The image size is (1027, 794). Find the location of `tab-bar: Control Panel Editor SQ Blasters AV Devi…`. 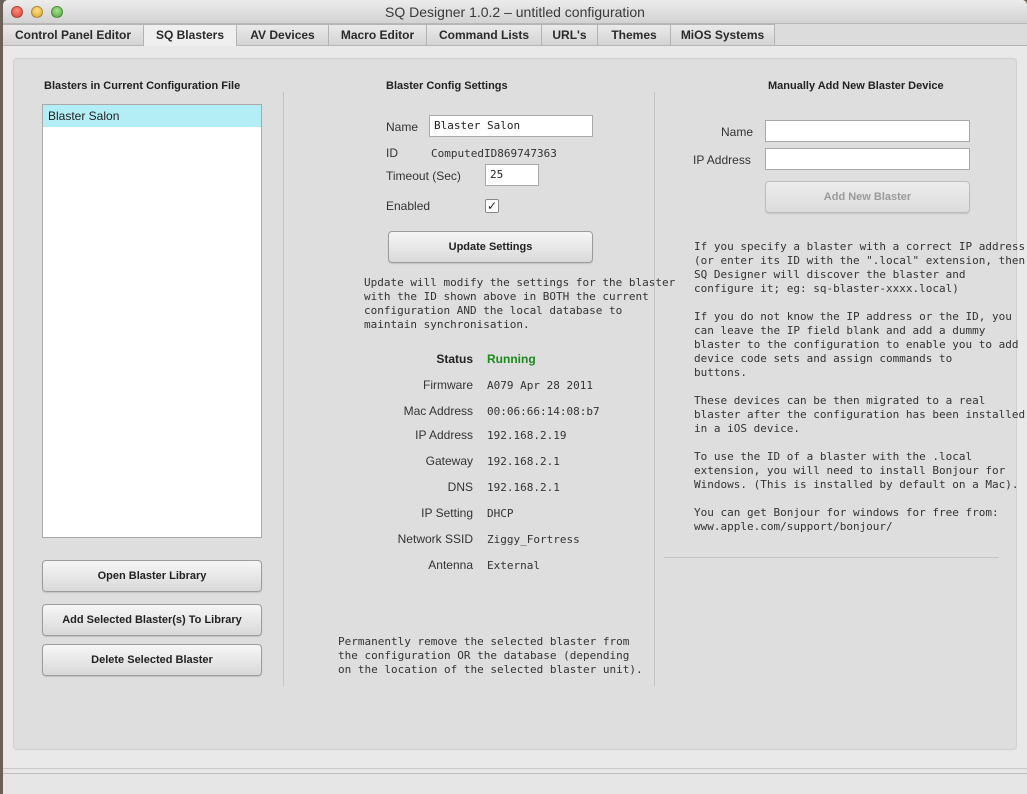

tab-bar: Control Panel Editor SQ Blasters AV Devi… is located at coordinates (515, 35).